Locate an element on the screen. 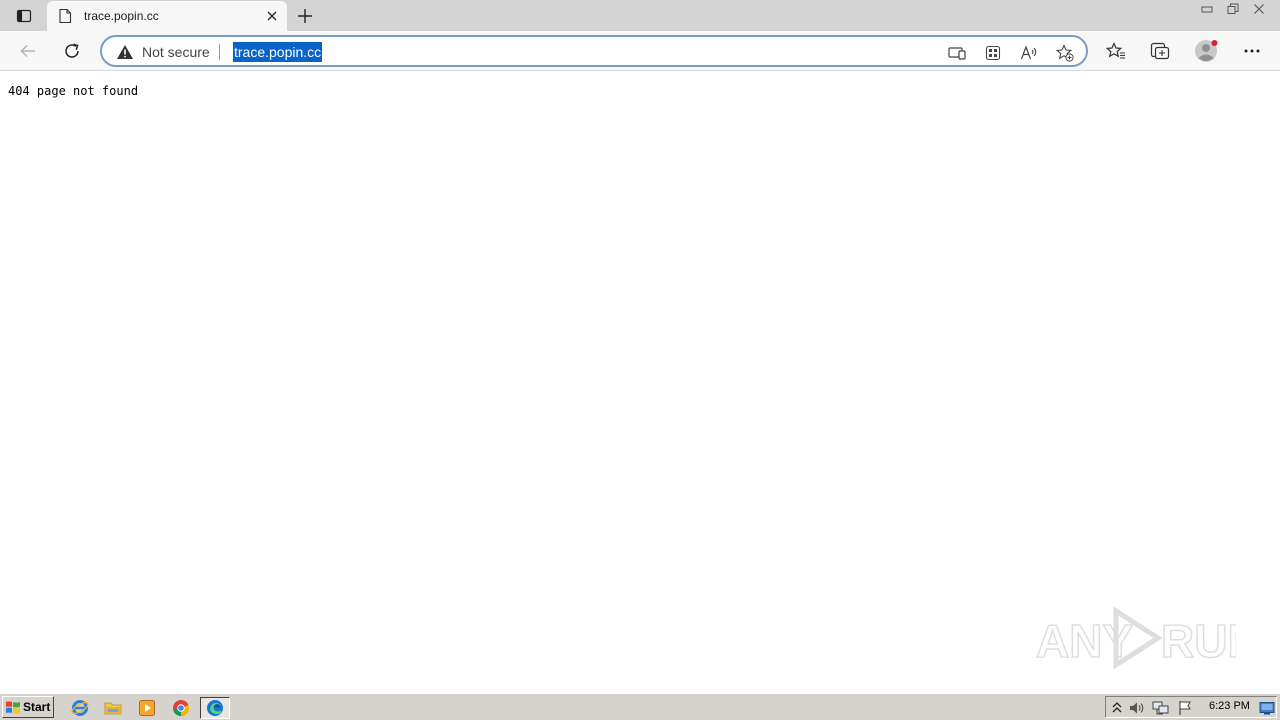  not-secure-label: Not secure is located at coordinates (176, 52).